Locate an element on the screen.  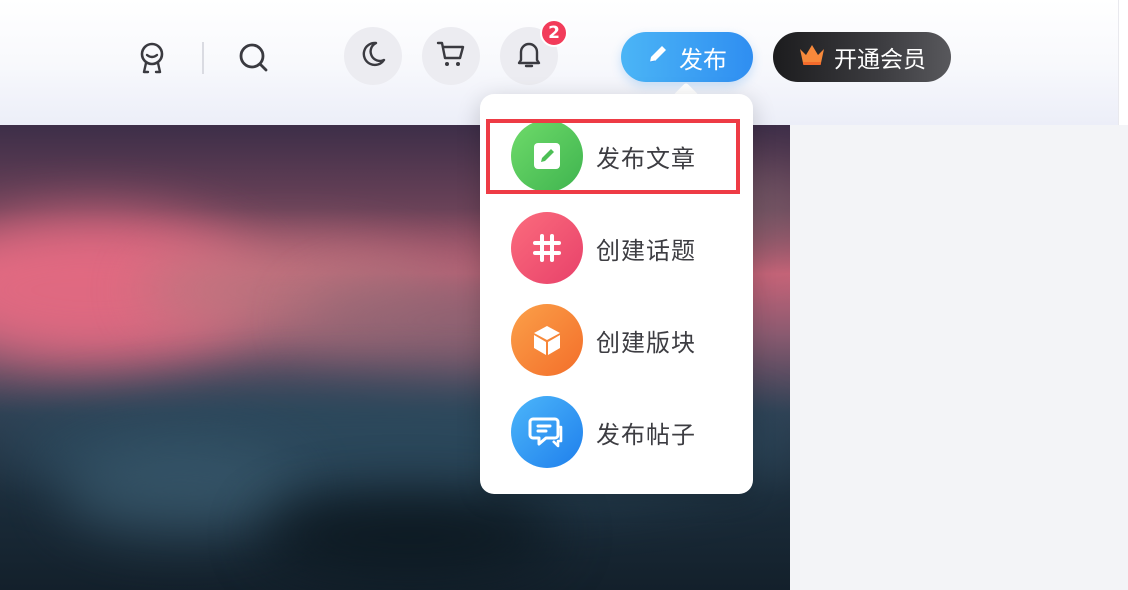
bell-icon is located at coordinates (529, 56).